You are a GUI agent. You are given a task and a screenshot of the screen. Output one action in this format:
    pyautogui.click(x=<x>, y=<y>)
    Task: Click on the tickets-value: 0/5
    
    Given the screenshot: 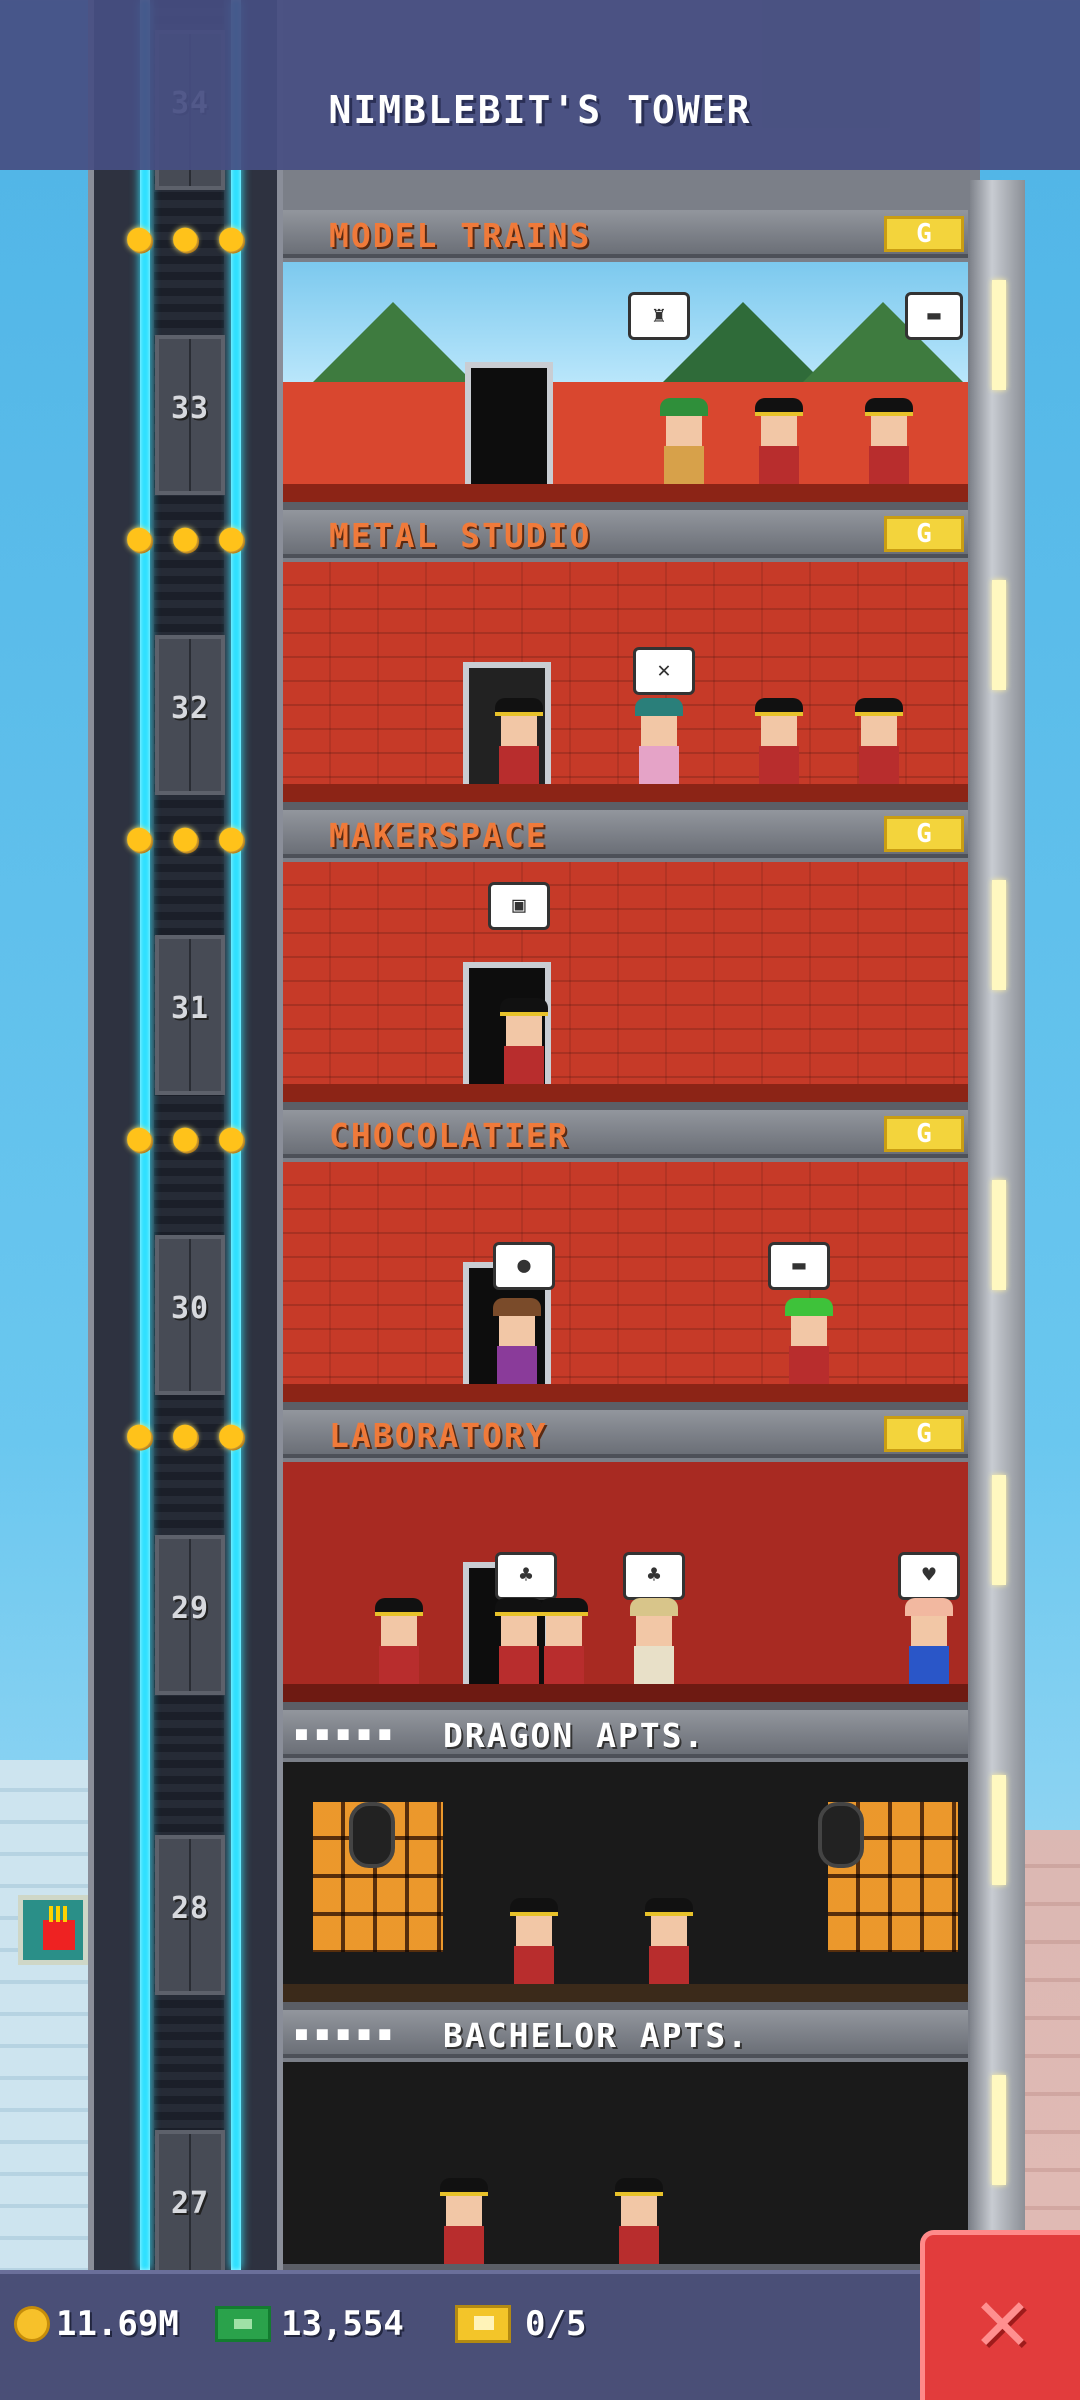 What is the action you would take?
    pyautogui.click(x=556, y=2324)
    